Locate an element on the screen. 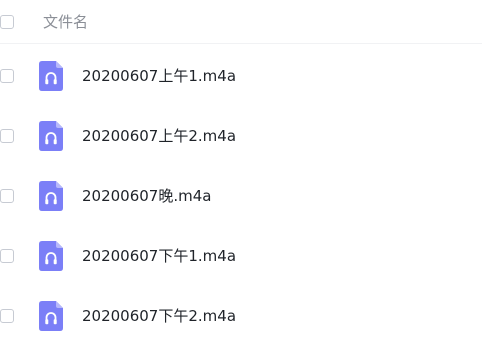  file-name: 20200607下午2.m4a is located at coordinates (159, 316).